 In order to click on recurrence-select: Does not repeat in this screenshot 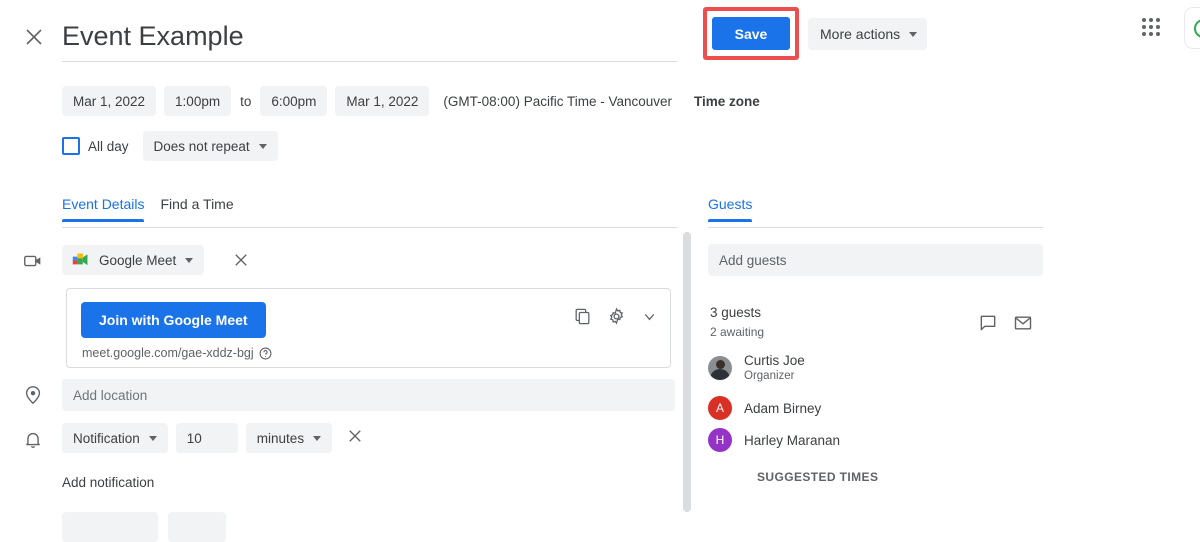, I will do `click(210, 146)`.